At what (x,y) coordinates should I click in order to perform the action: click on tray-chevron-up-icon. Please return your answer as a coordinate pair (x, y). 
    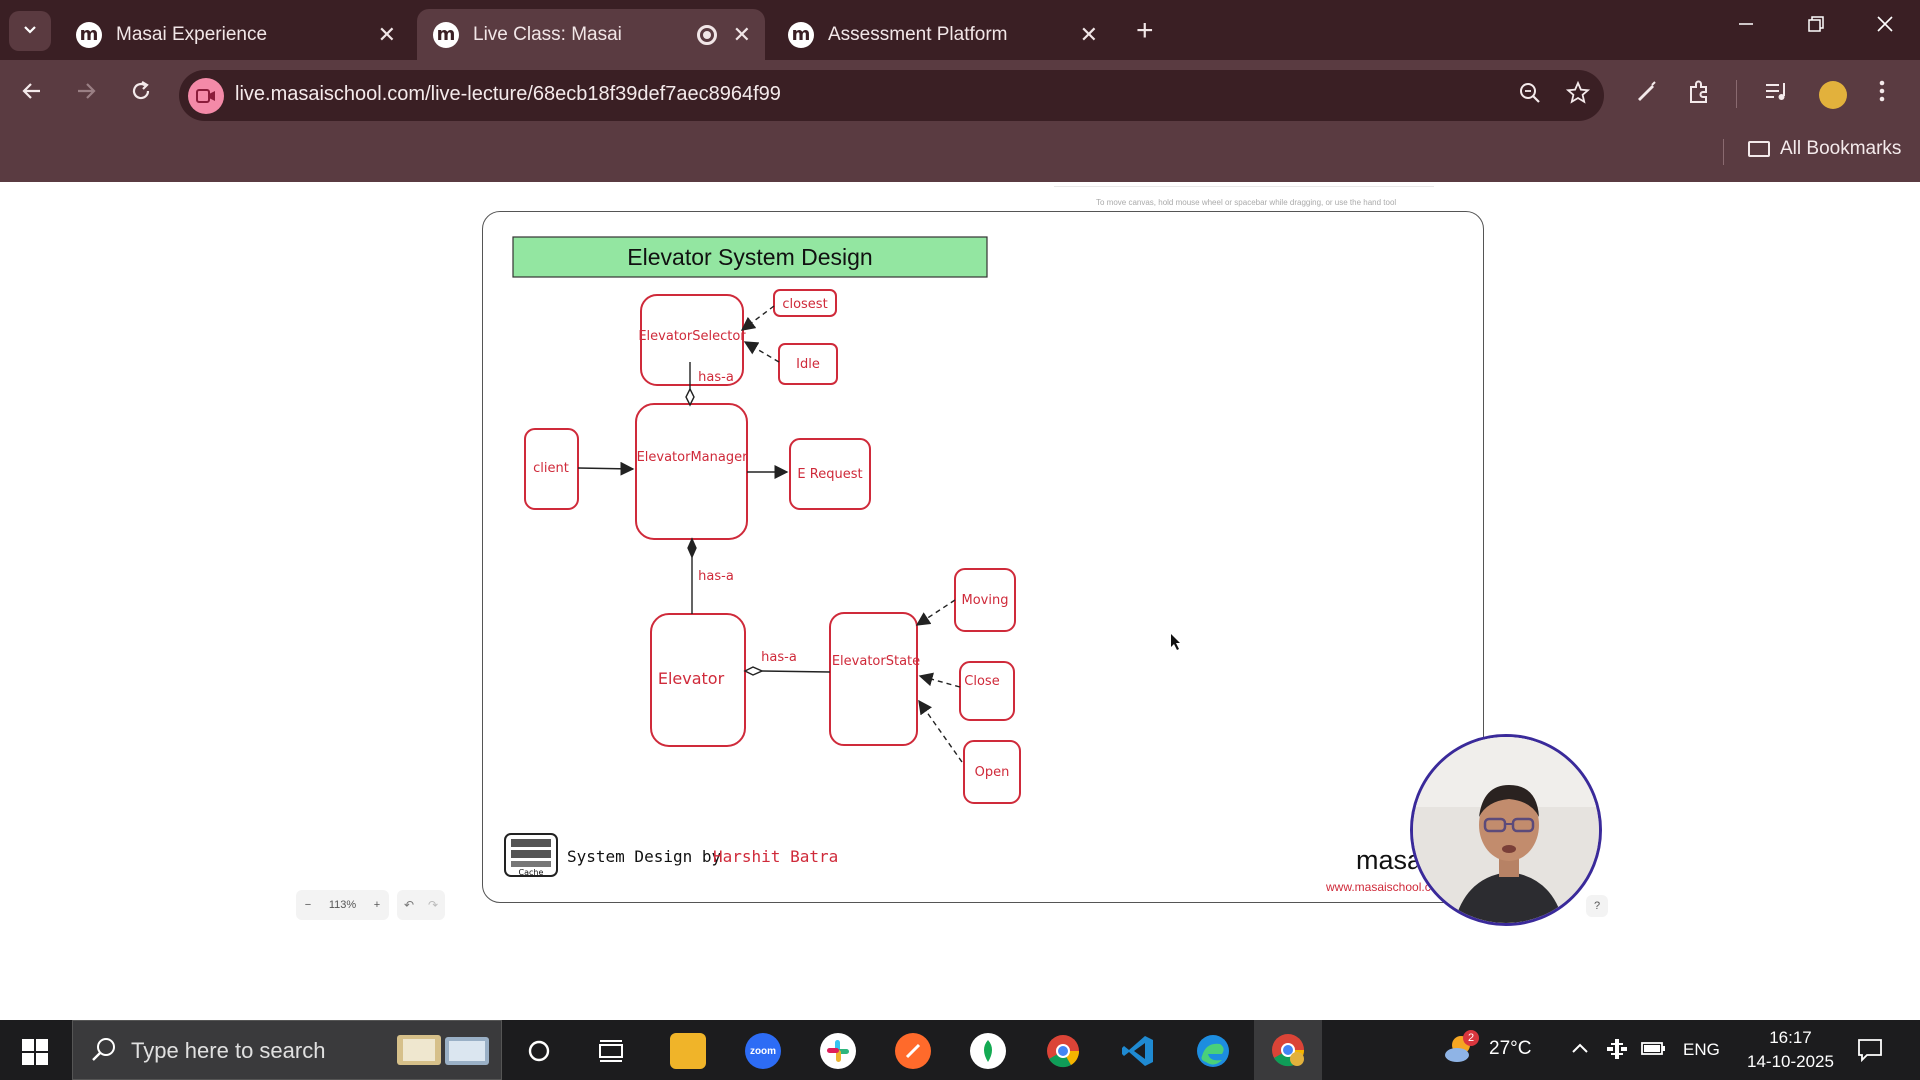
    Looking at the image, I should click on (1580, 1051).